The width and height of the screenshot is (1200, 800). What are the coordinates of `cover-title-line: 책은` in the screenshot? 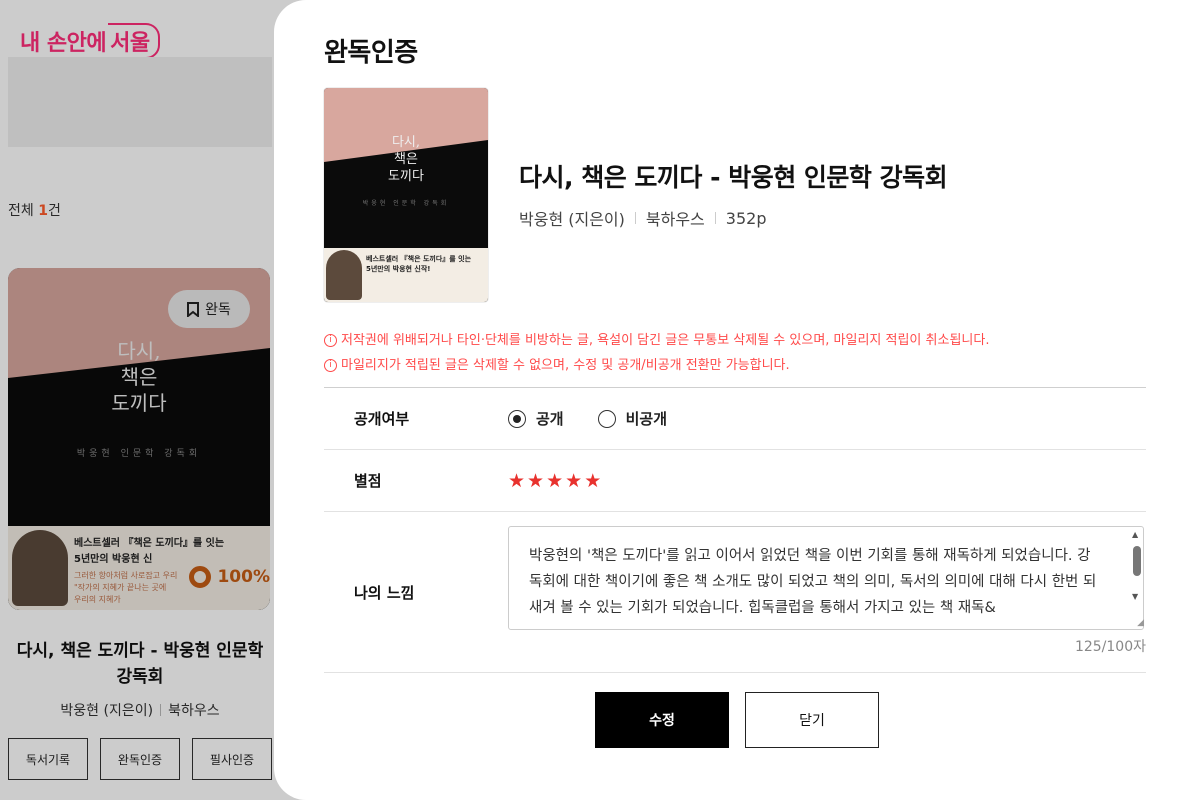 It's located at (406, 159).